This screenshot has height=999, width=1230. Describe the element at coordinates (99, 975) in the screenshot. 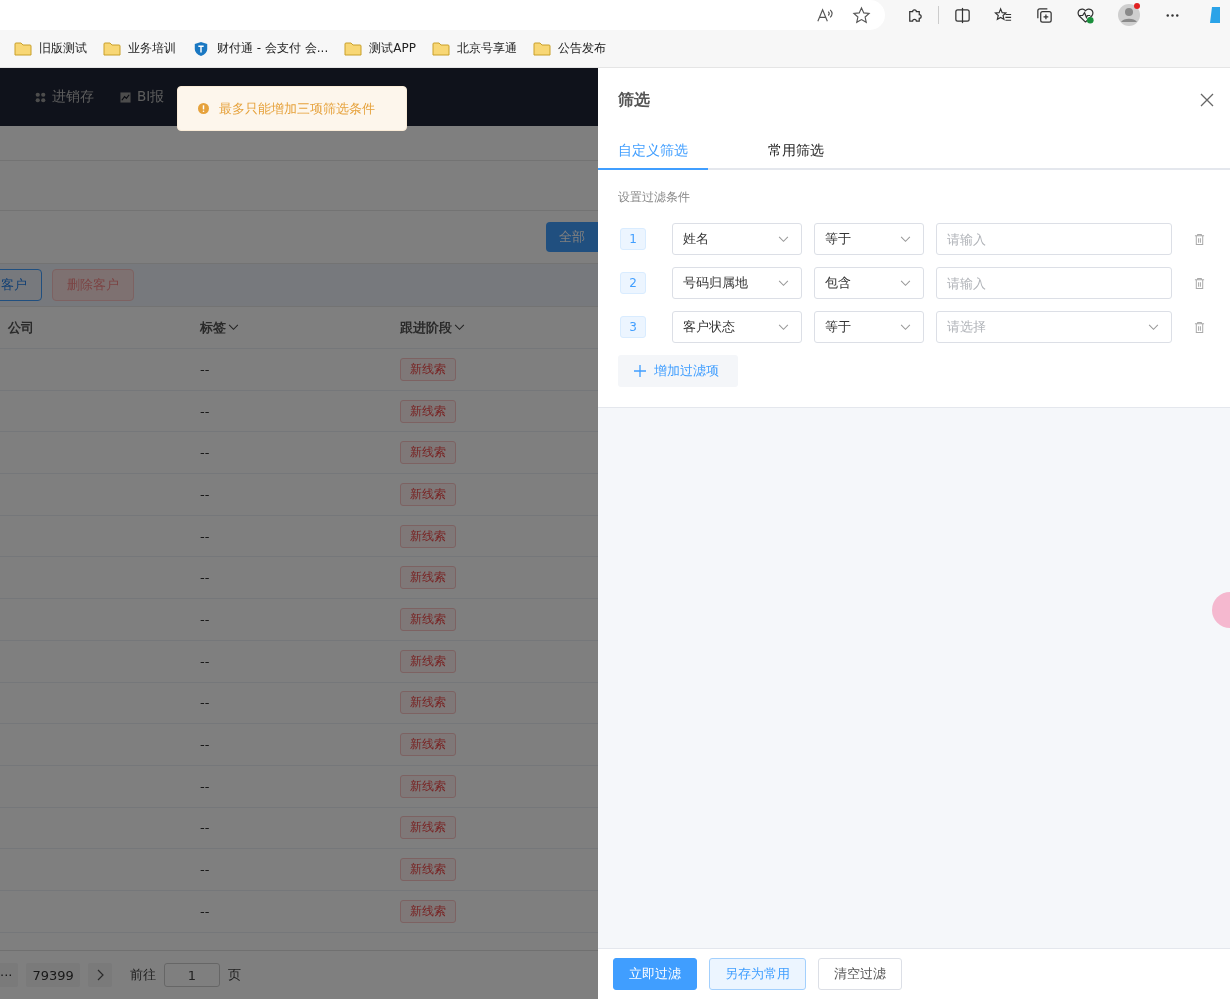

I see `chevron-right-icon` at that location.